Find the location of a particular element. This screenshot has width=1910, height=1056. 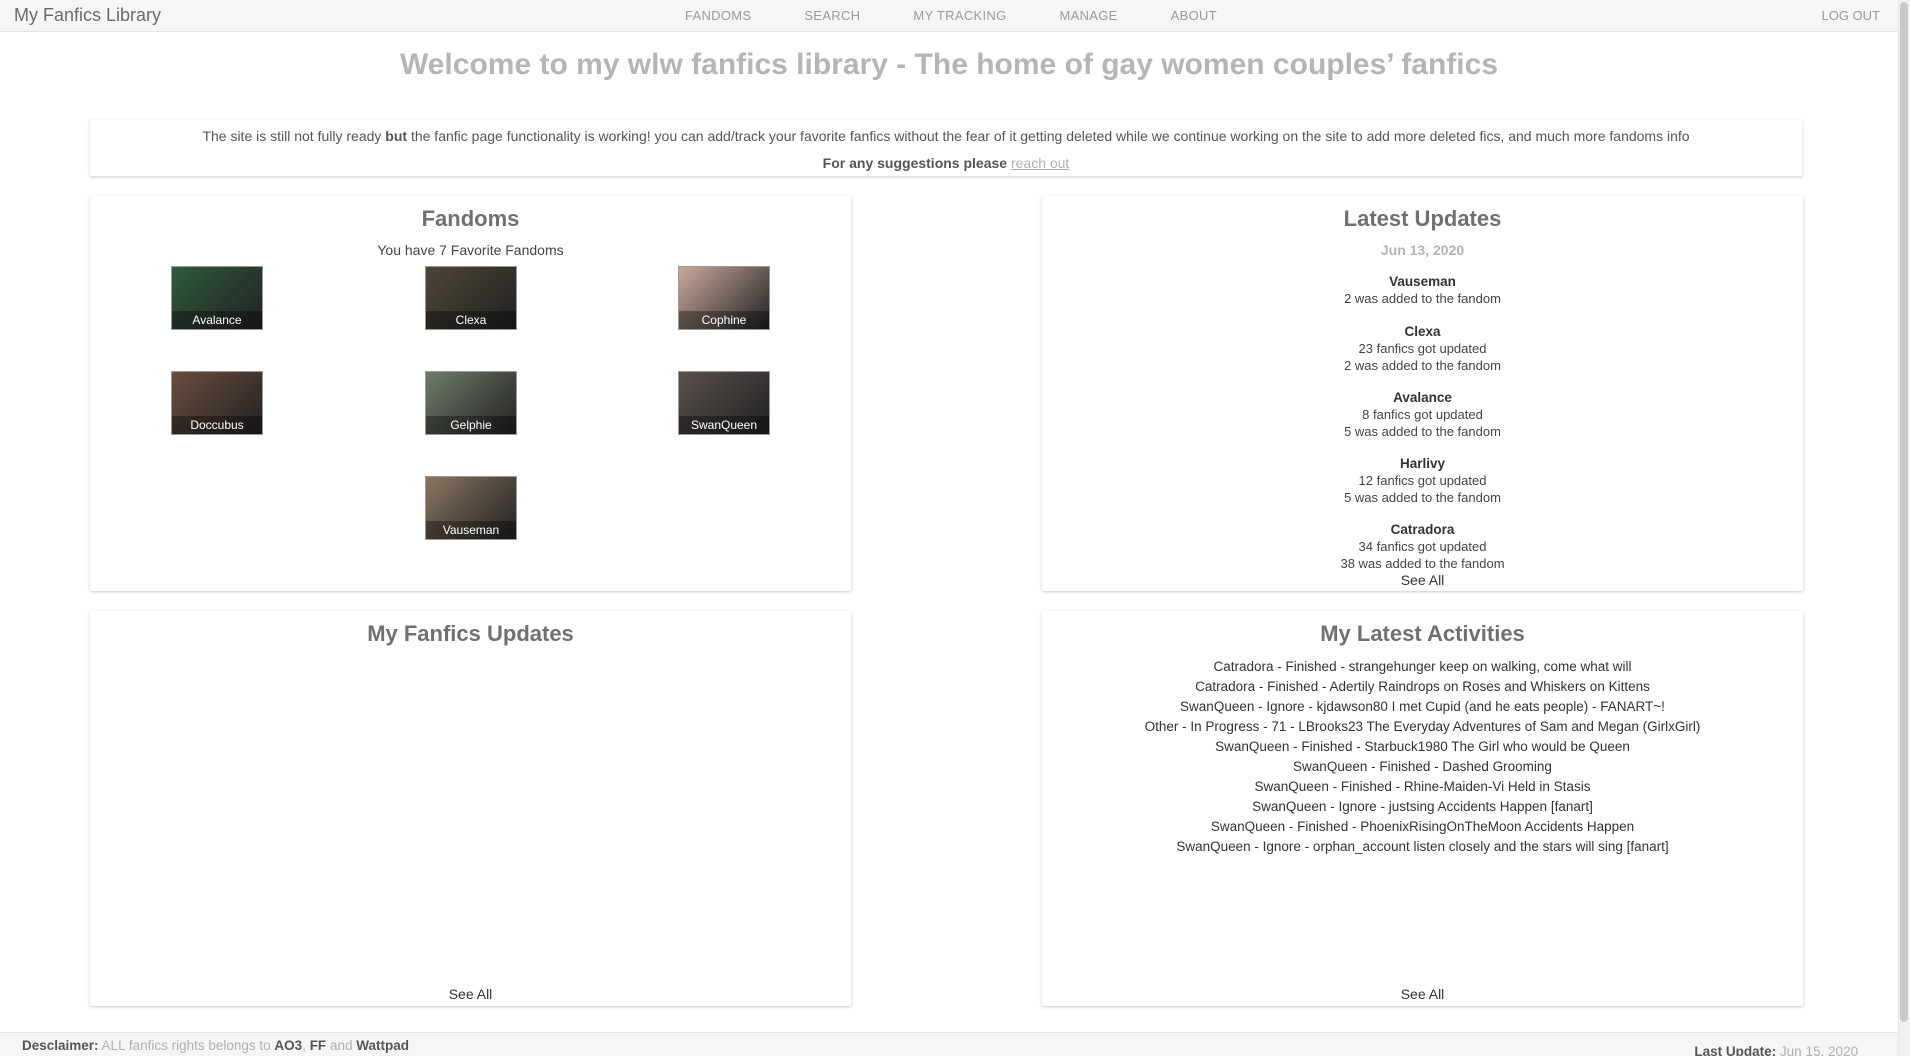

fandom-tile-cophine: Cophine is located at coordinates (724, 298).